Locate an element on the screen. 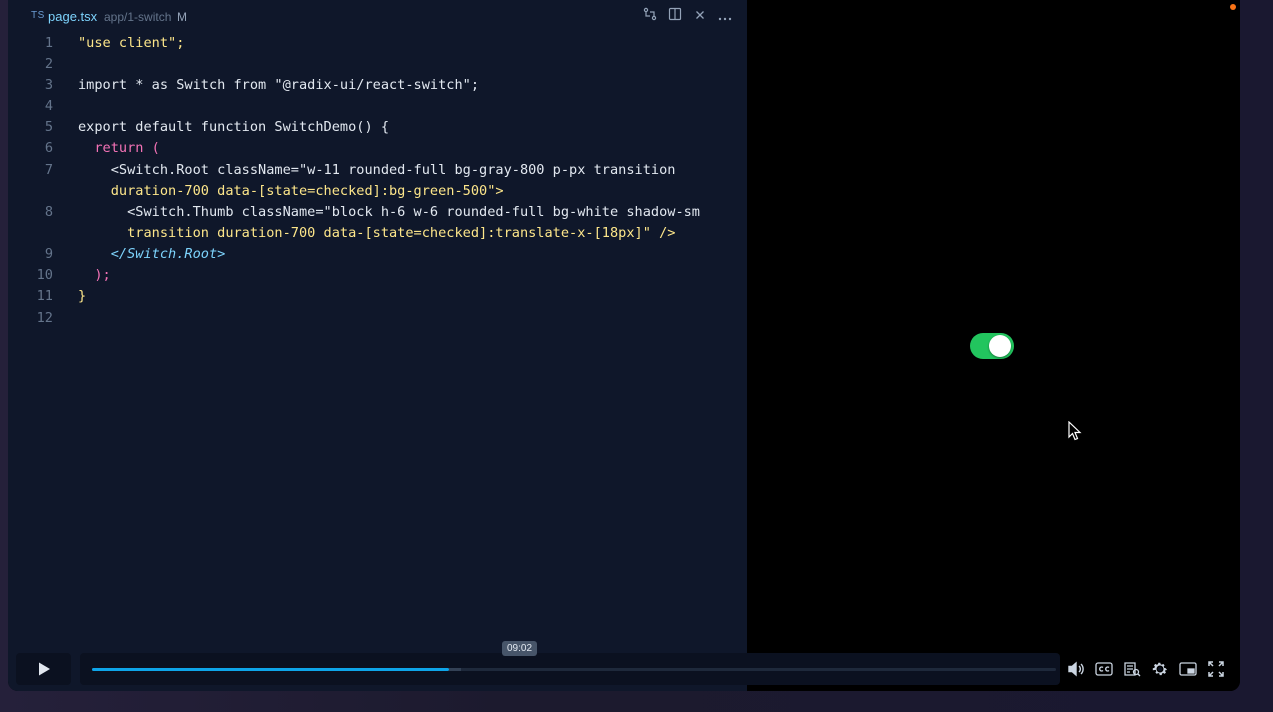 This screenshot has width=1273, height=712. play-icon is located at coordinates (44, 669).